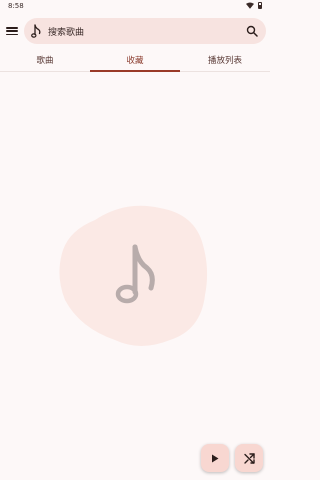 This screenshot has width=320, height=480. Describe the element at coordinates (36, 31) in the screenshot. I see `music-note-icon` at that location.